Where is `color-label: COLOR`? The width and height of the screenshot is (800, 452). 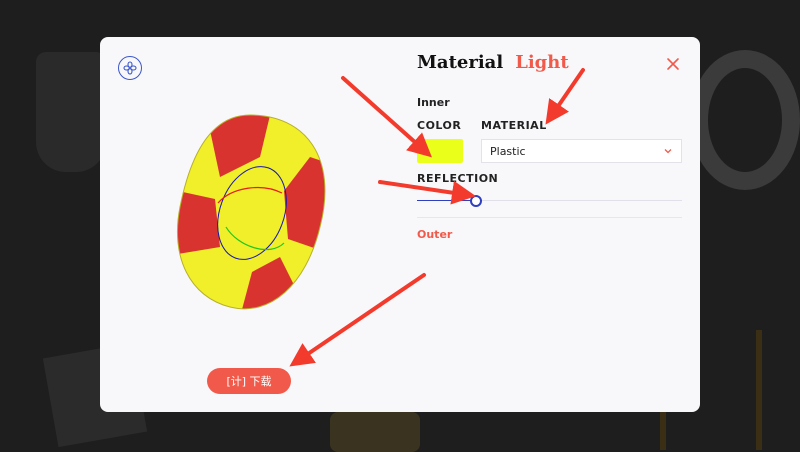
color-label: COLOR is located at coordinates (439, 125).